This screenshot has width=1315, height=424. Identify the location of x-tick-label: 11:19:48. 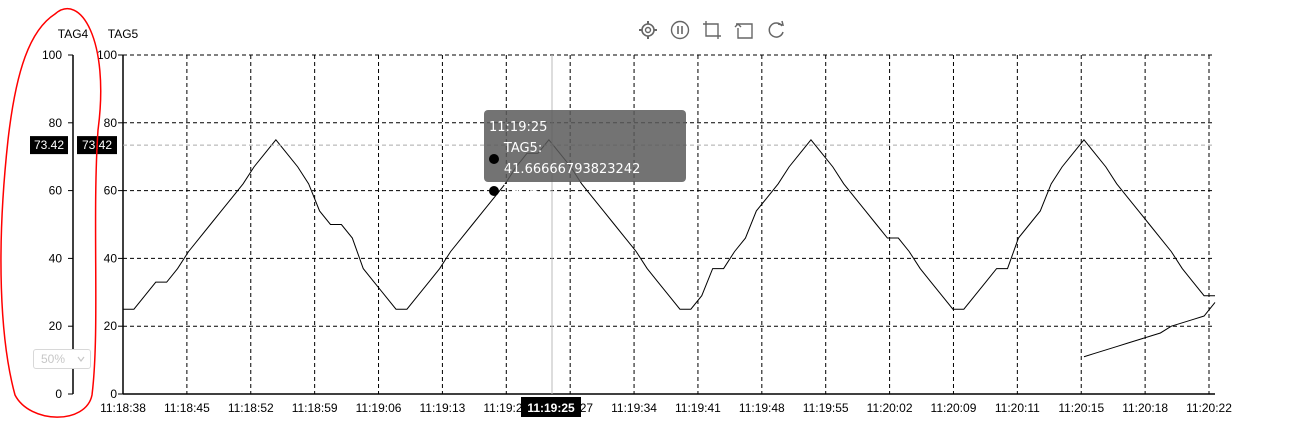
(762, 408).